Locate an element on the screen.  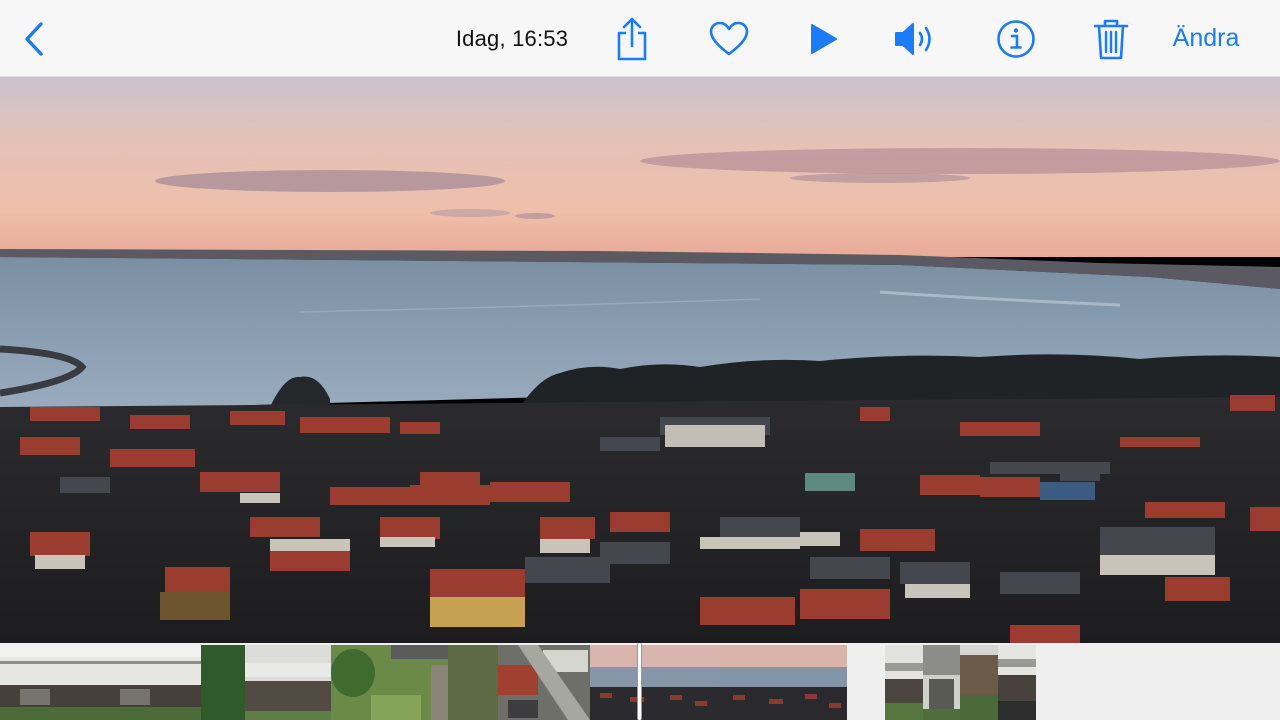
speaker-icon is located at coordinates (913, 38).